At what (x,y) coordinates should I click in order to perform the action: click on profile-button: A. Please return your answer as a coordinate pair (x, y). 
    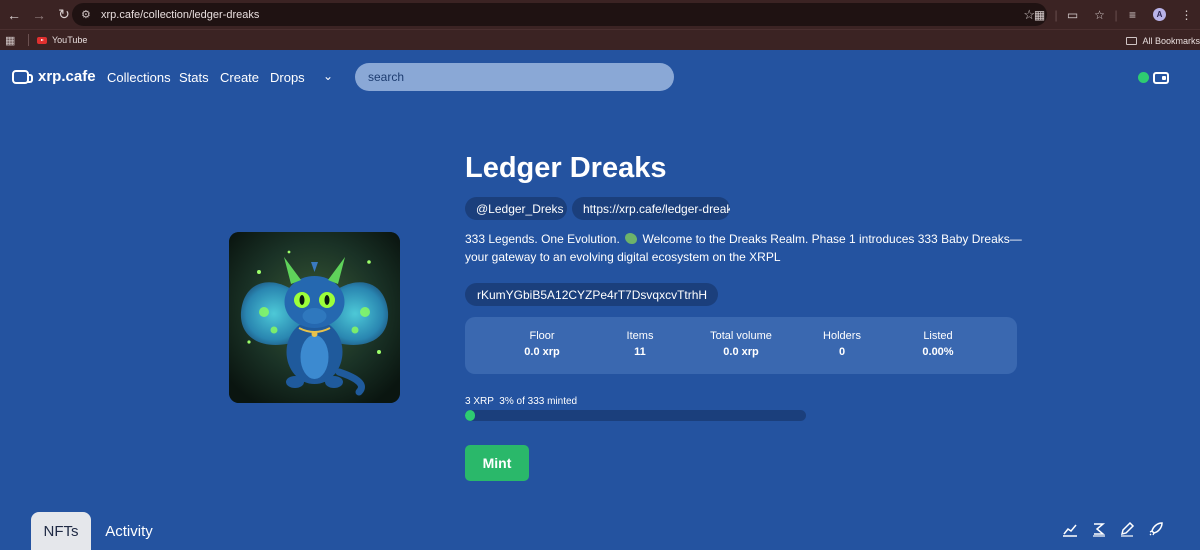
    Looking at the image, I should click on (1159, 15).